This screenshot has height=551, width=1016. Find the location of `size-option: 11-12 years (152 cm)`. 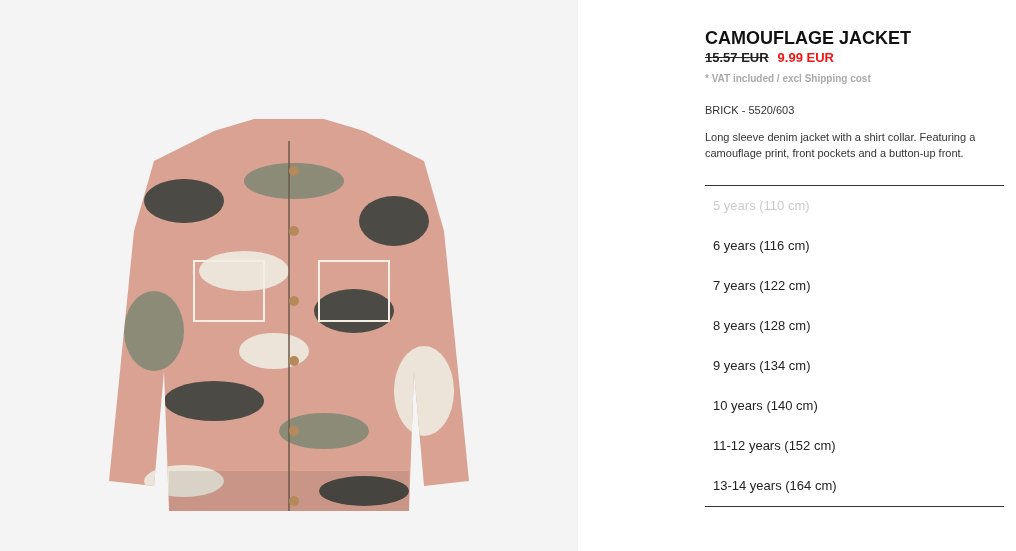

size-option: 11-12 years (152 cm) is located at coordinates (854, 445).